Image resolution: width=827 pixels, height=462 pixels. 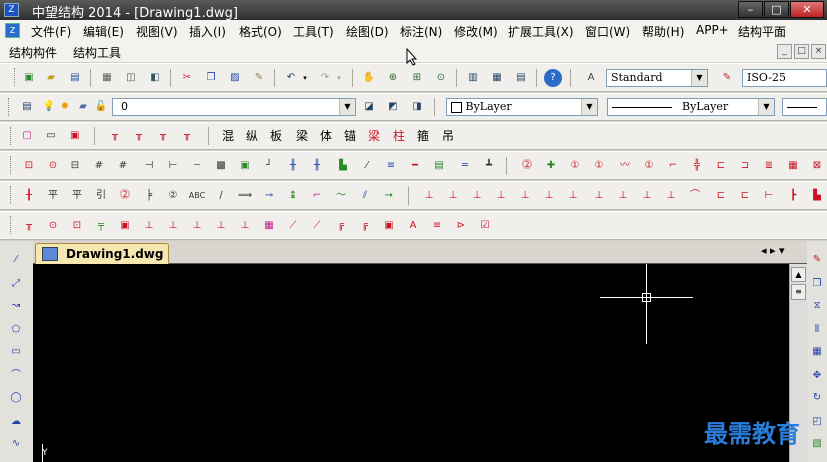 I want to click on linetype-select: ByLayer ▼, so click(x=691, y=107).